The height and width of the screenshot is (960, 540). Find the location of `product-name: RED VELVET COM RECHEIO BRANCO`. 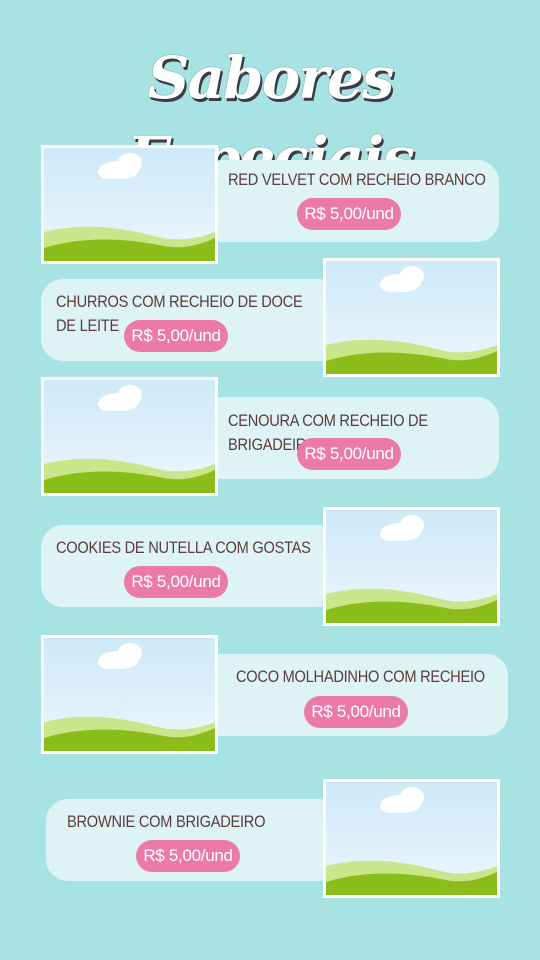

product-name: RED VELVET COM RECHEIO BRANCO is located at coordinates (357, 179).